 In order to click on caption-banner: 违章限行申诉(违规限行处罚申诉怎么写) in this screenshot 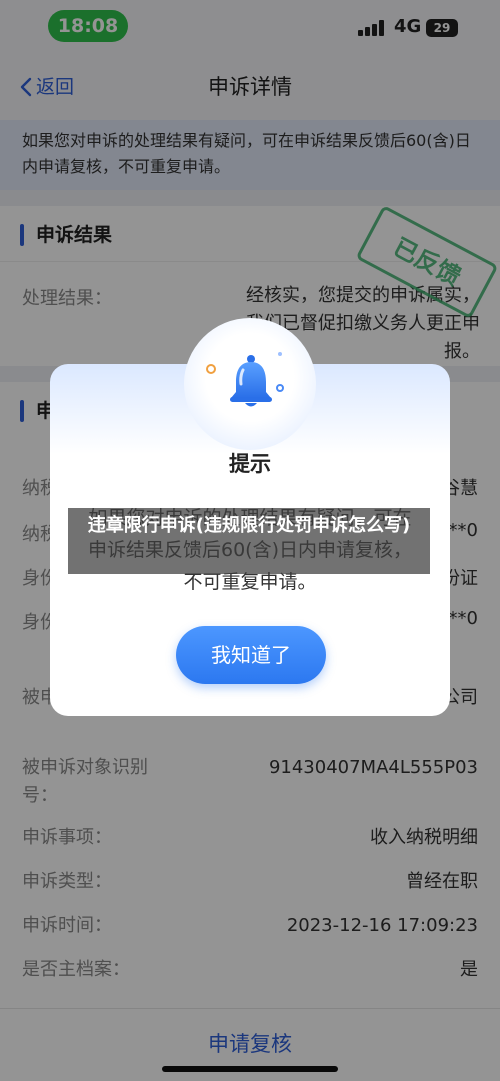, I will do `click(249, 541)`.